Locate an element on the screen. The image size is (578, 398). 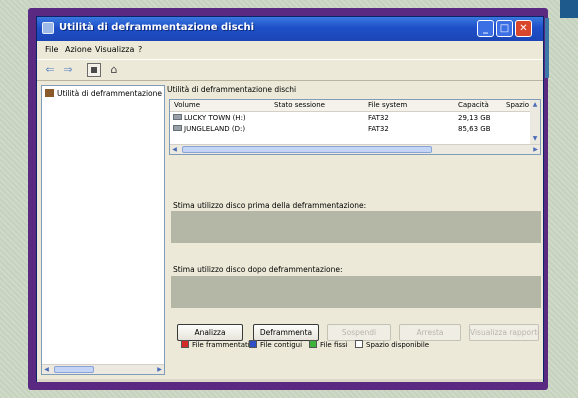
window-title: Utilità di deframmentazione dischi is located at coordinates (157, 27).